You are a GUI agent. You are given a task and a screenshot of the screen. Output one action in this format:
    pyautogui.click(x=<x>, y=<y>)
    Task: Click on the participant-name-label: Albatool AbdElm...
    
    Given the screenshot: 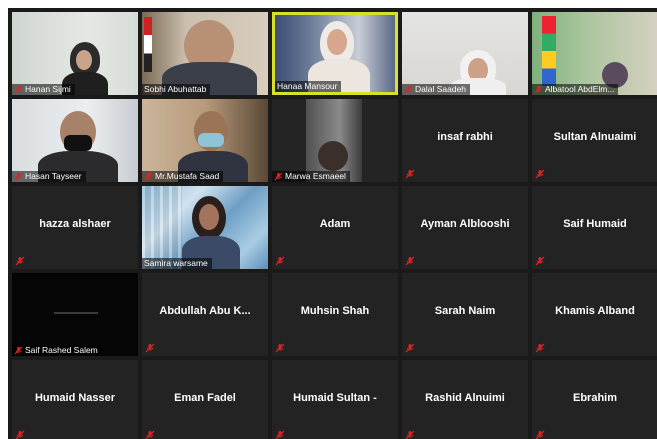 What is the action you would take?
    pyautogui.click(x=575, y=89)
    